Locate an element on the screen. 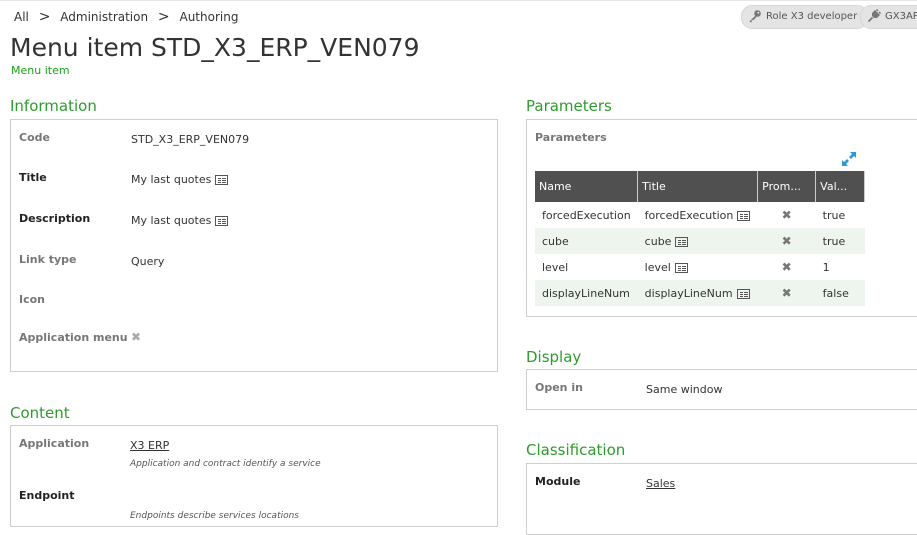 The width and height of the screenshot is (917, 535). endpoint-pill: GX3AP is located at coordinates (888, 17).